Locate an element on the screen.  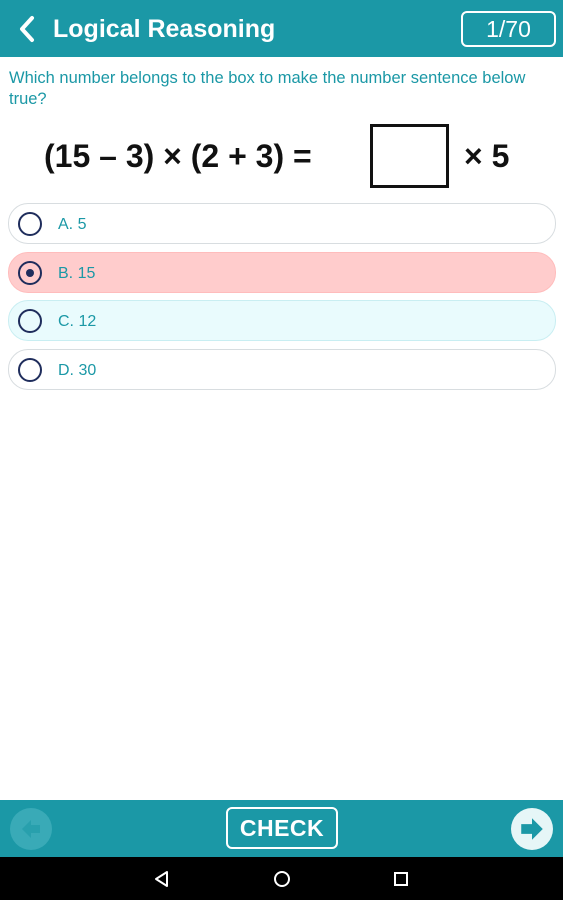
system-nav-bar is located at coordinates (281, 878).